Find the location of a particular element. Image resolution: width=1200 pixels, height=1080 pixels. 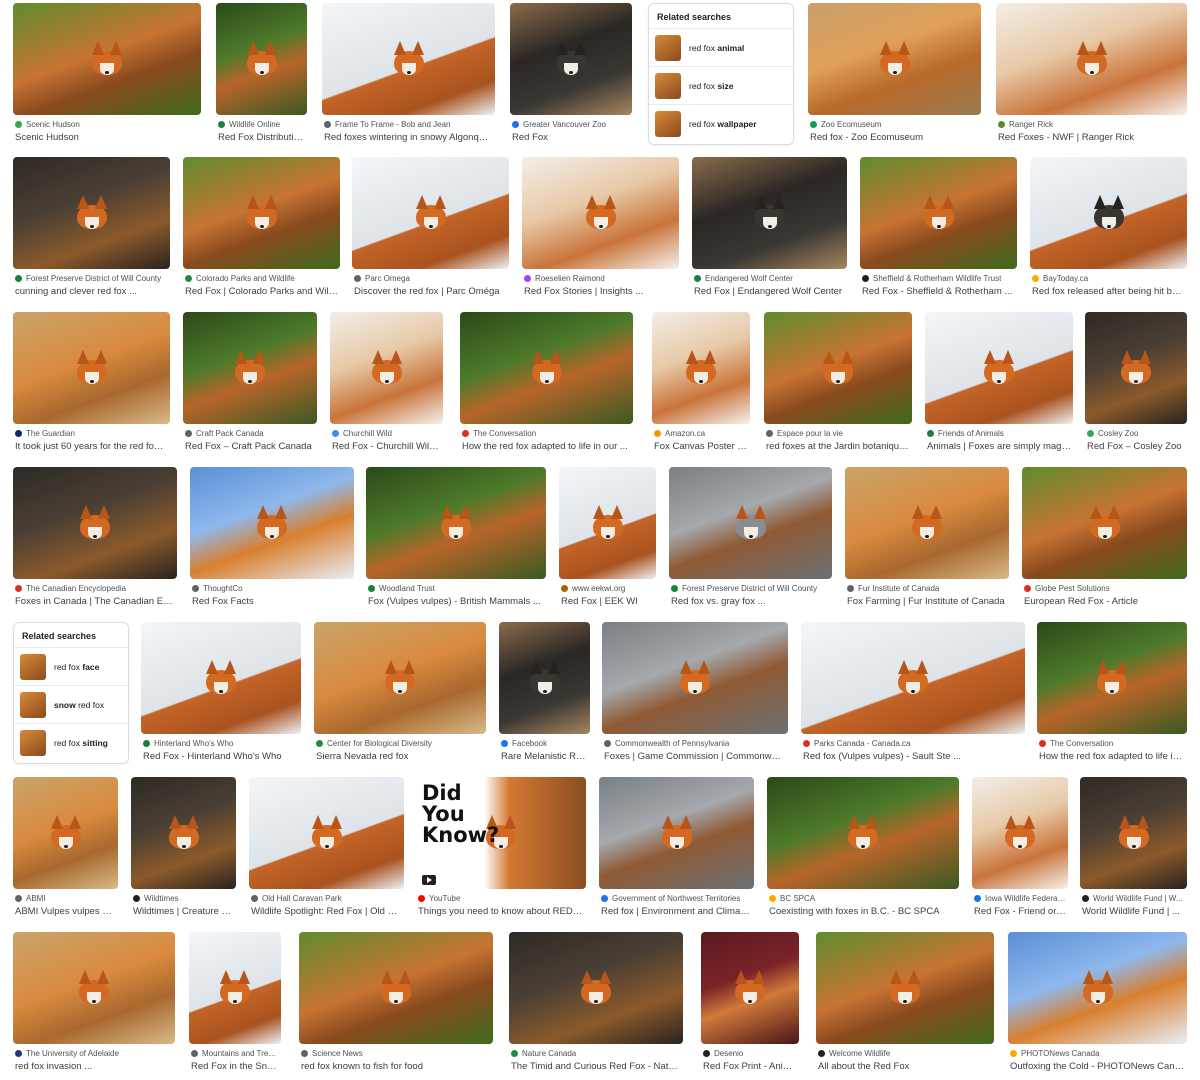

result-source: The Conversation is located at coordinates (546, 433).